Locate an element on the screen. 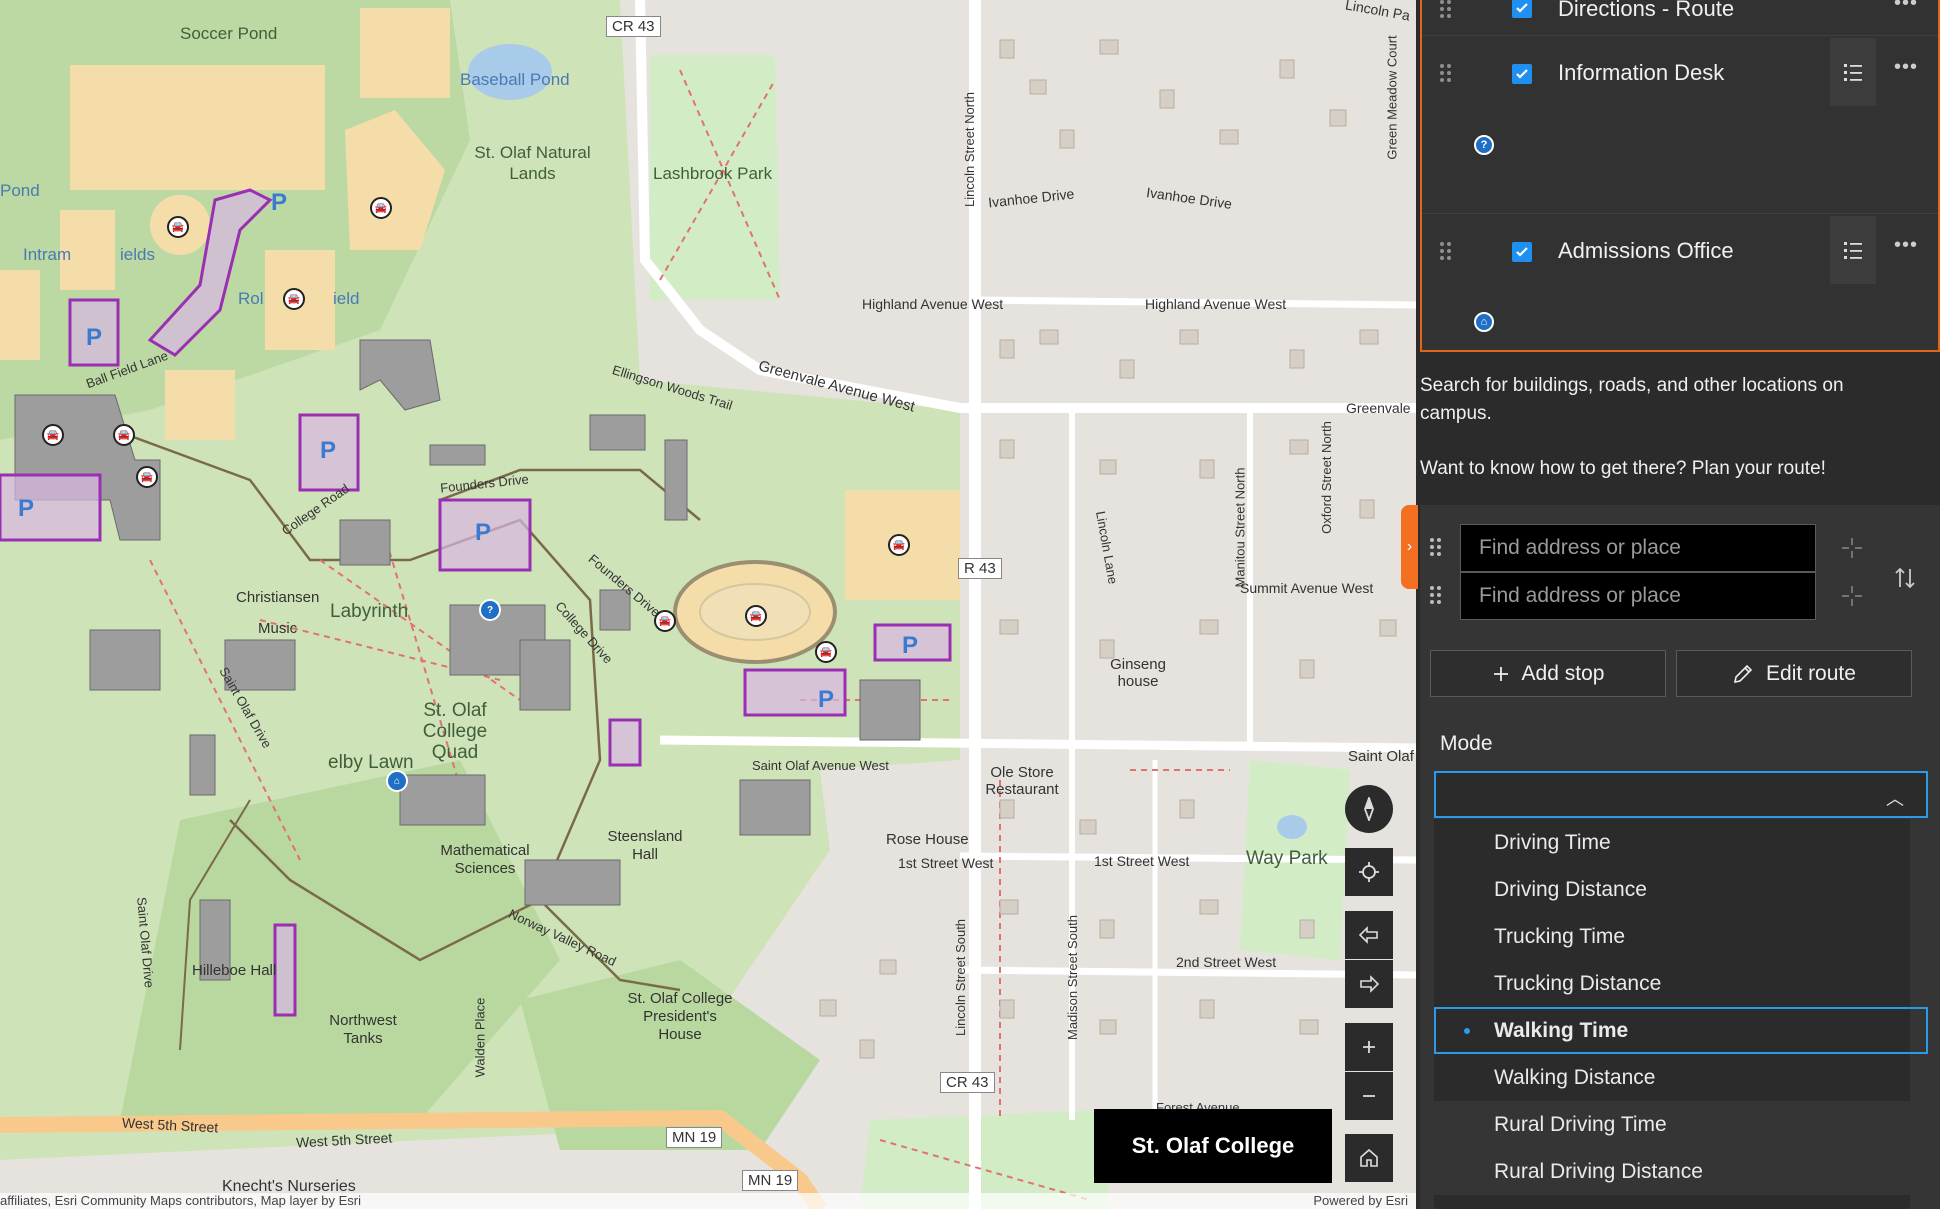  layer-item-directions-route: Directions - Route ••• is located at coordinates (1680, 18).